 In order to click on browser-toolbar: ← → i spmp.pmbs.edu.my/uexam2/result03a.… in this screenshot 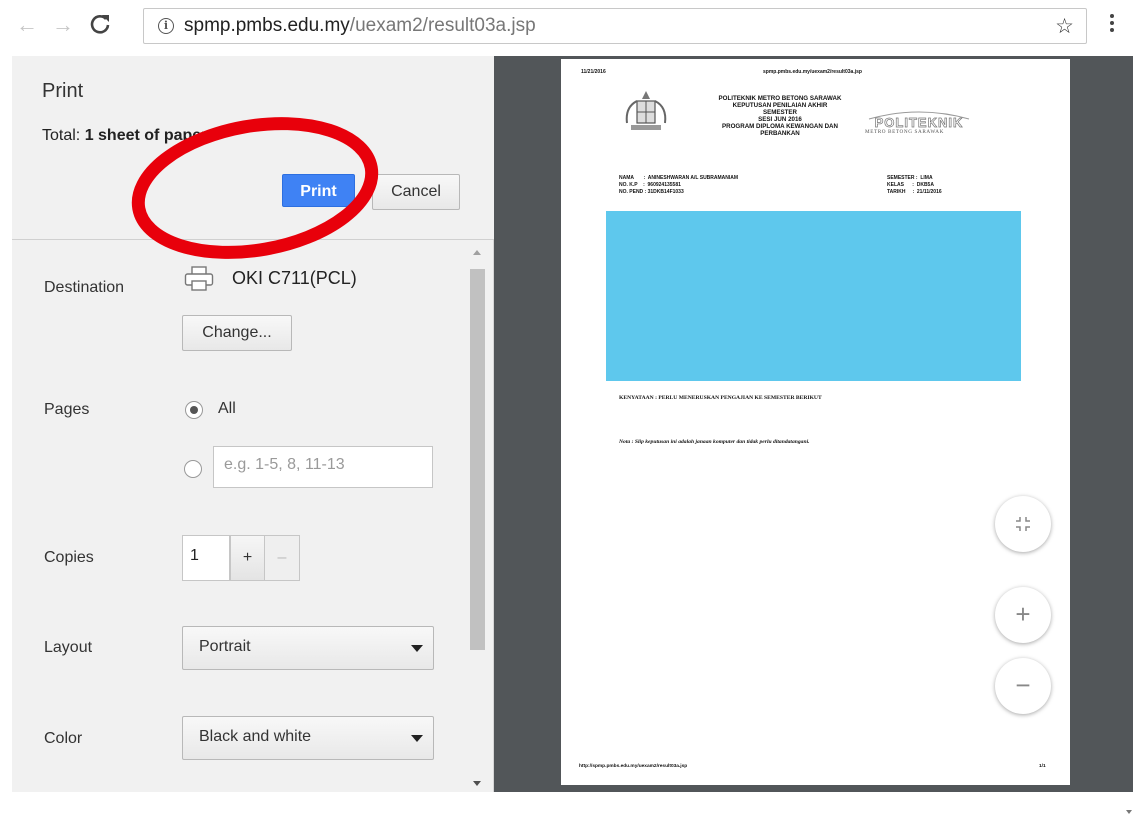, I will do `click(566, 28)`.